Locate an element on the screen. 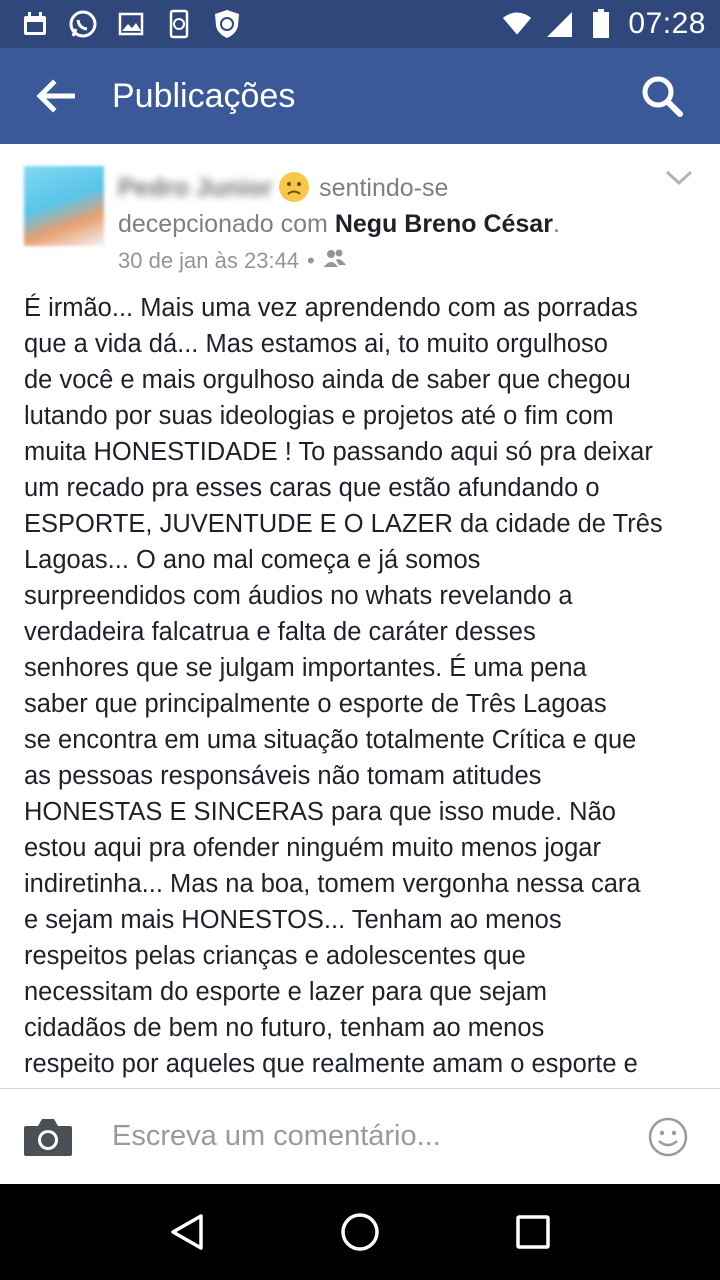  status-bar: 07:28 is located at coordinates (360, 24).